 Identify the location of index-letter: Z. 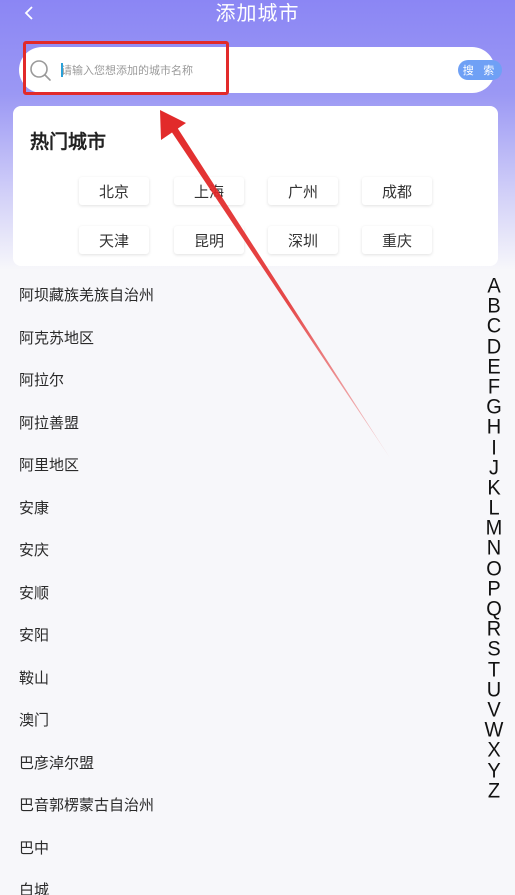
(494, 790).